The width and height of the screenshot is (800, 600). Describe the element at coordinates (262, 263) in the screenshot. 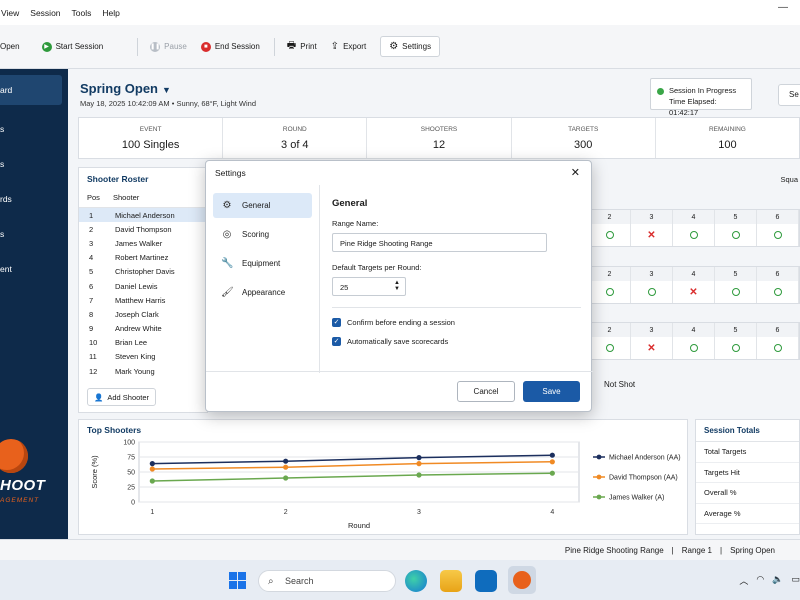

I see `nav-equipment: 🔧 Equipment` at that location.